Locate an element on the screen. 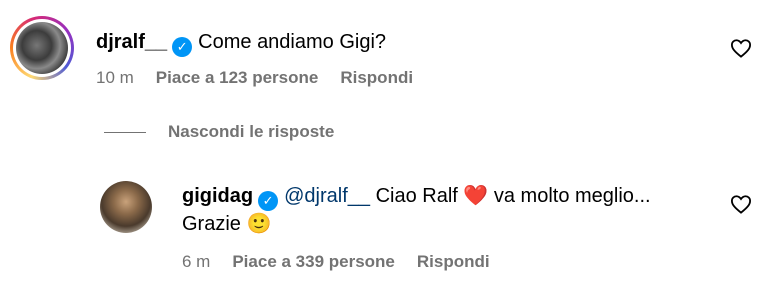 The height and width of the screenshot is (290, 767). comment-time: 10 m is located at coordinates (115, 77).